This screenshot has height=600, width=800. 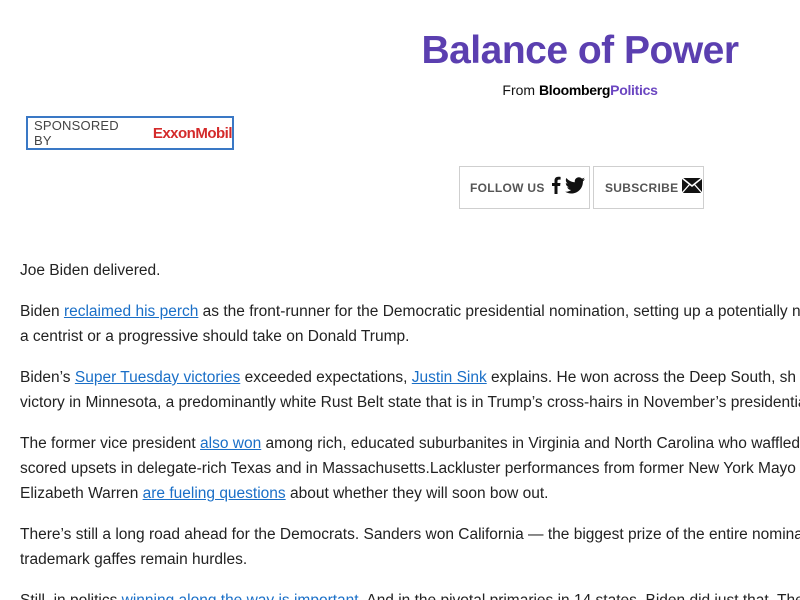 What do you see at coordinates (71, 596) in the screenshot?
I see `paragraph-text: Still, in politics` at bounding box center [71, 596].